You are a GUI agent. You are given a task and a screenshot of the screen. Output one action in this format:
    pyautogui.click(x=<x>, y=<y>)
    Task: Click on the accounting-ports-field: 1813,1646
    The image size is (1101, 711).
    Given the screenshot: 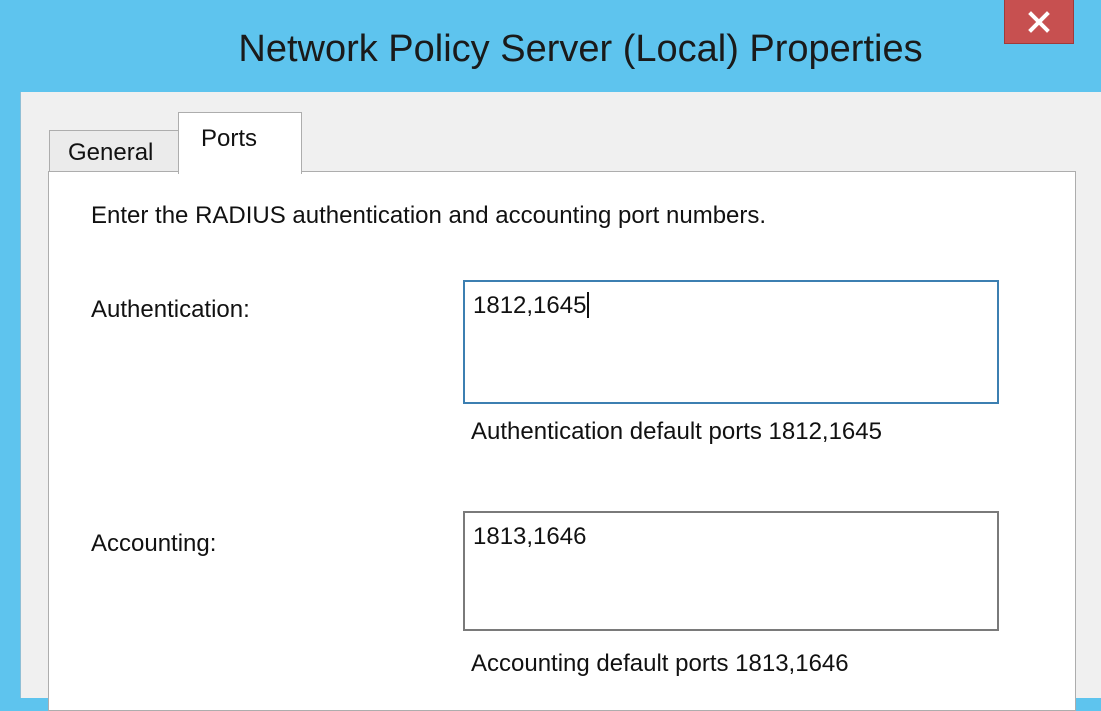 What is the action you would take?
    pyautogui.click(x=731, y=571)
    